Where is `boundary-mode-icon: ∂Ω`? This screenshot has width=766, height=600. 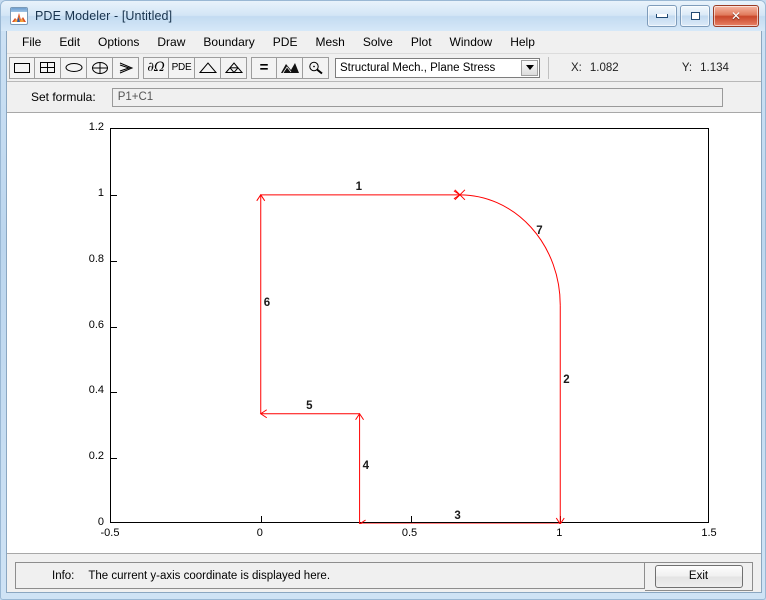 boundary-mode-icon: ∂Ω is located at coordinates (156, 67).